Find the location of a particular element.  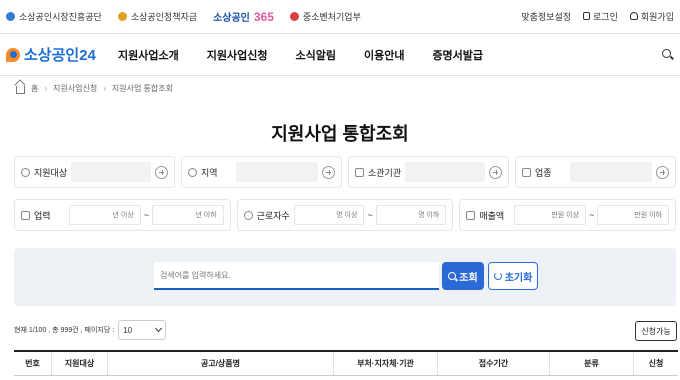

filter-label-text: 소관기관 is located at coordinates (385, 172).